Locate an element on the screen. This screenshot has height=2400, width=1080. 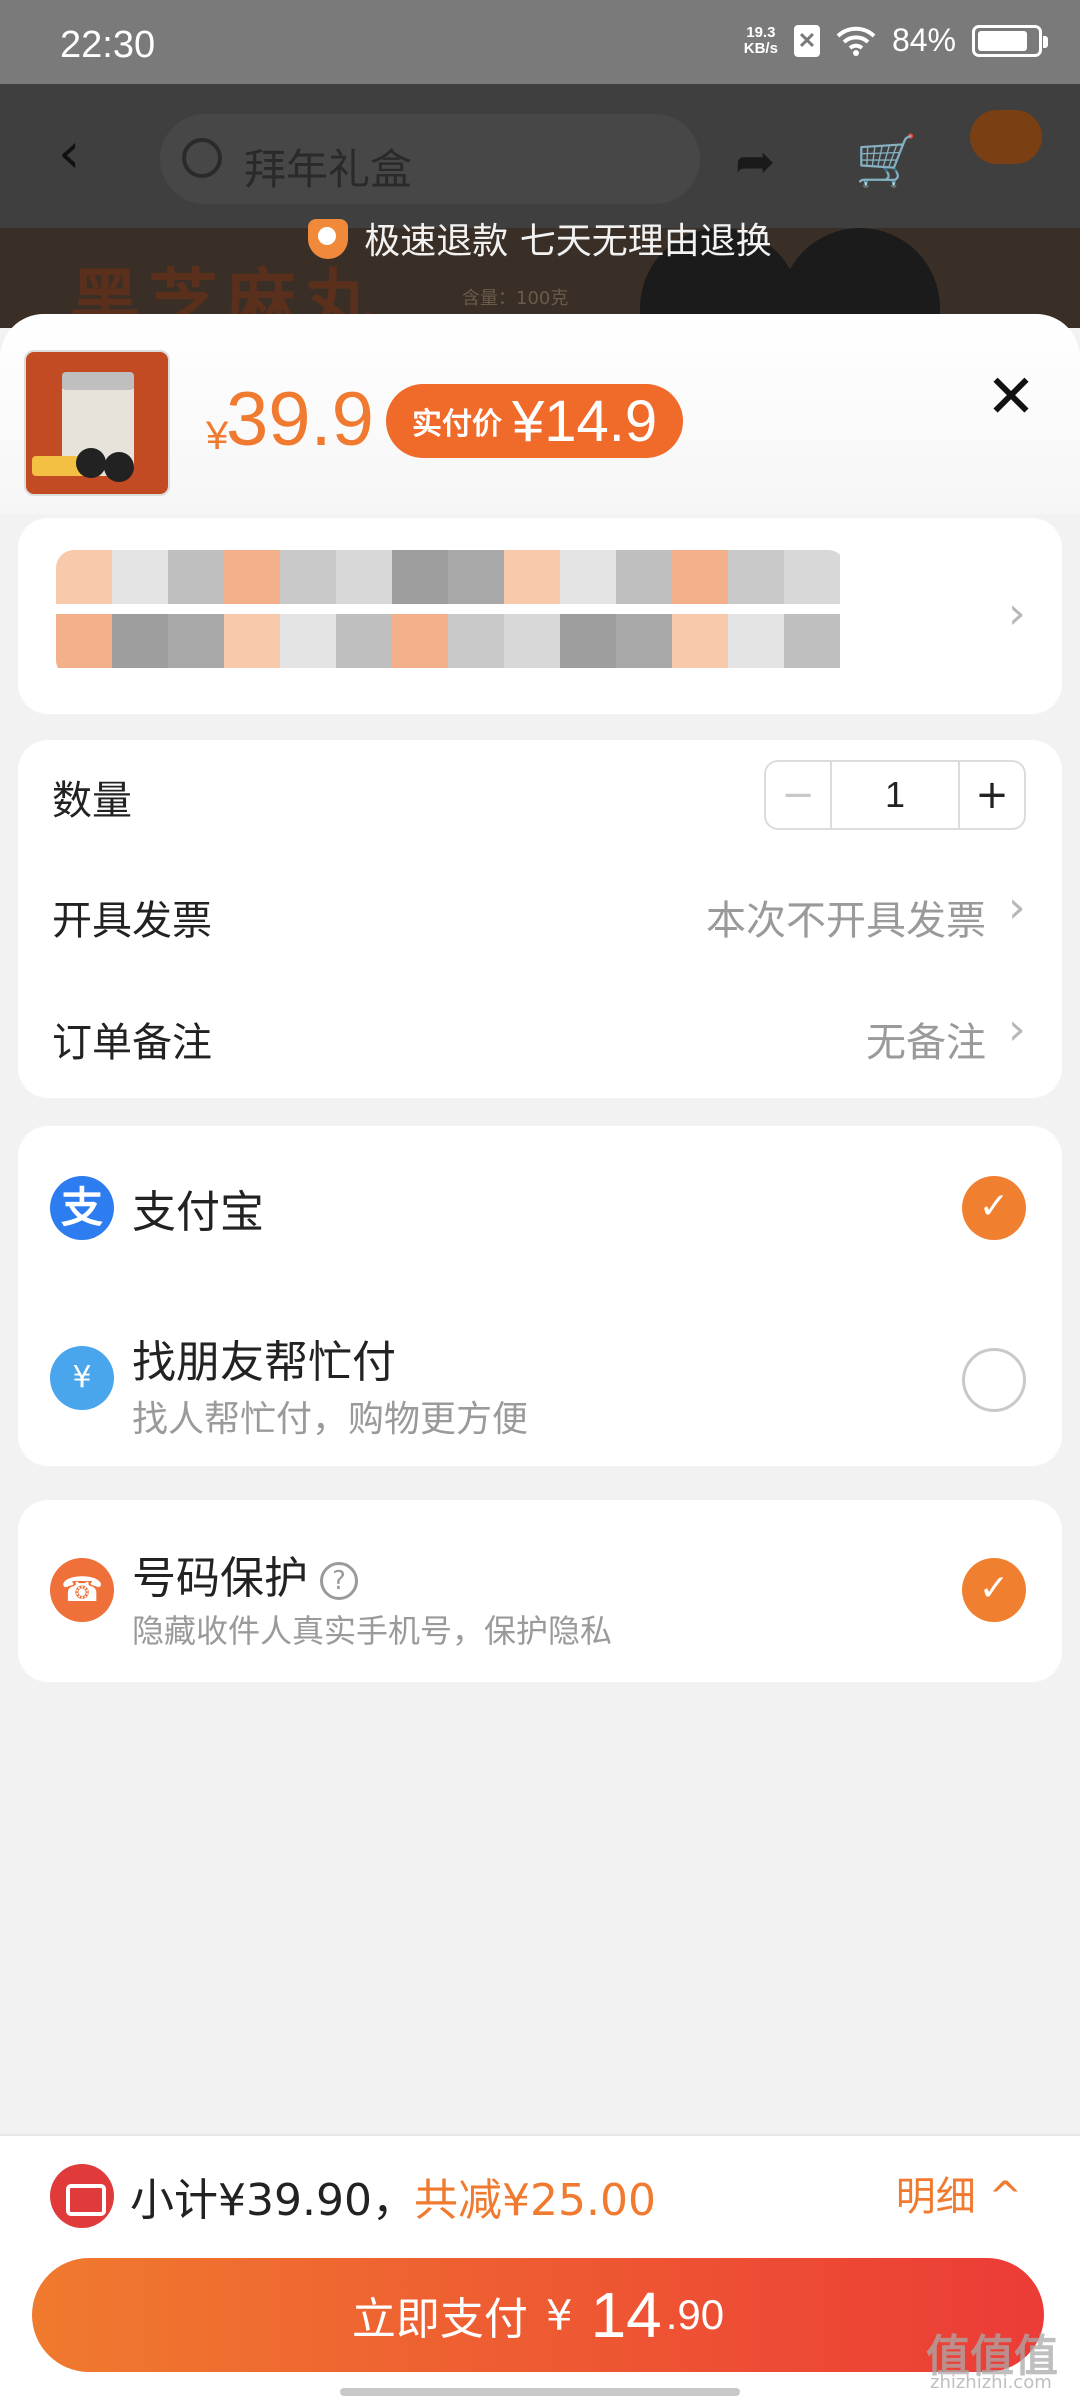
address-blurred-content is located at coordinates (451, 614).